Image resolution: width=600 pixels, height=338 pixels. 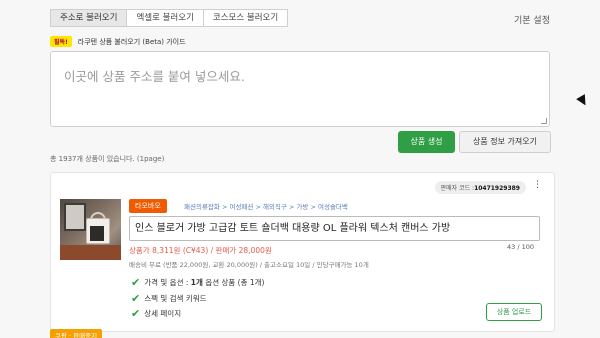 What do you see at coordinates (76, 333) in the screenshot?
I see `status-badge: 쿠팡 · 판매중지` at bounding box center [76, 333].